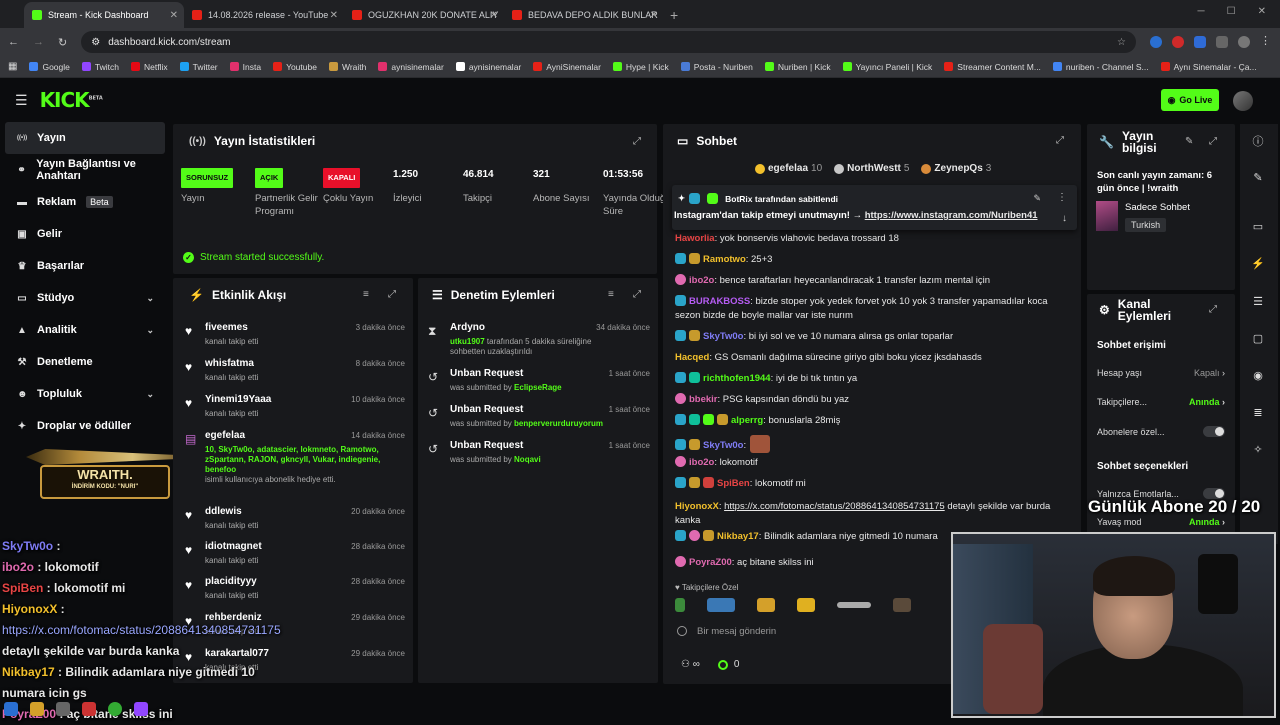 This screenshot has width=1280, height=725. I want to click on wrench-icon: ✧, so click(1258, 450).